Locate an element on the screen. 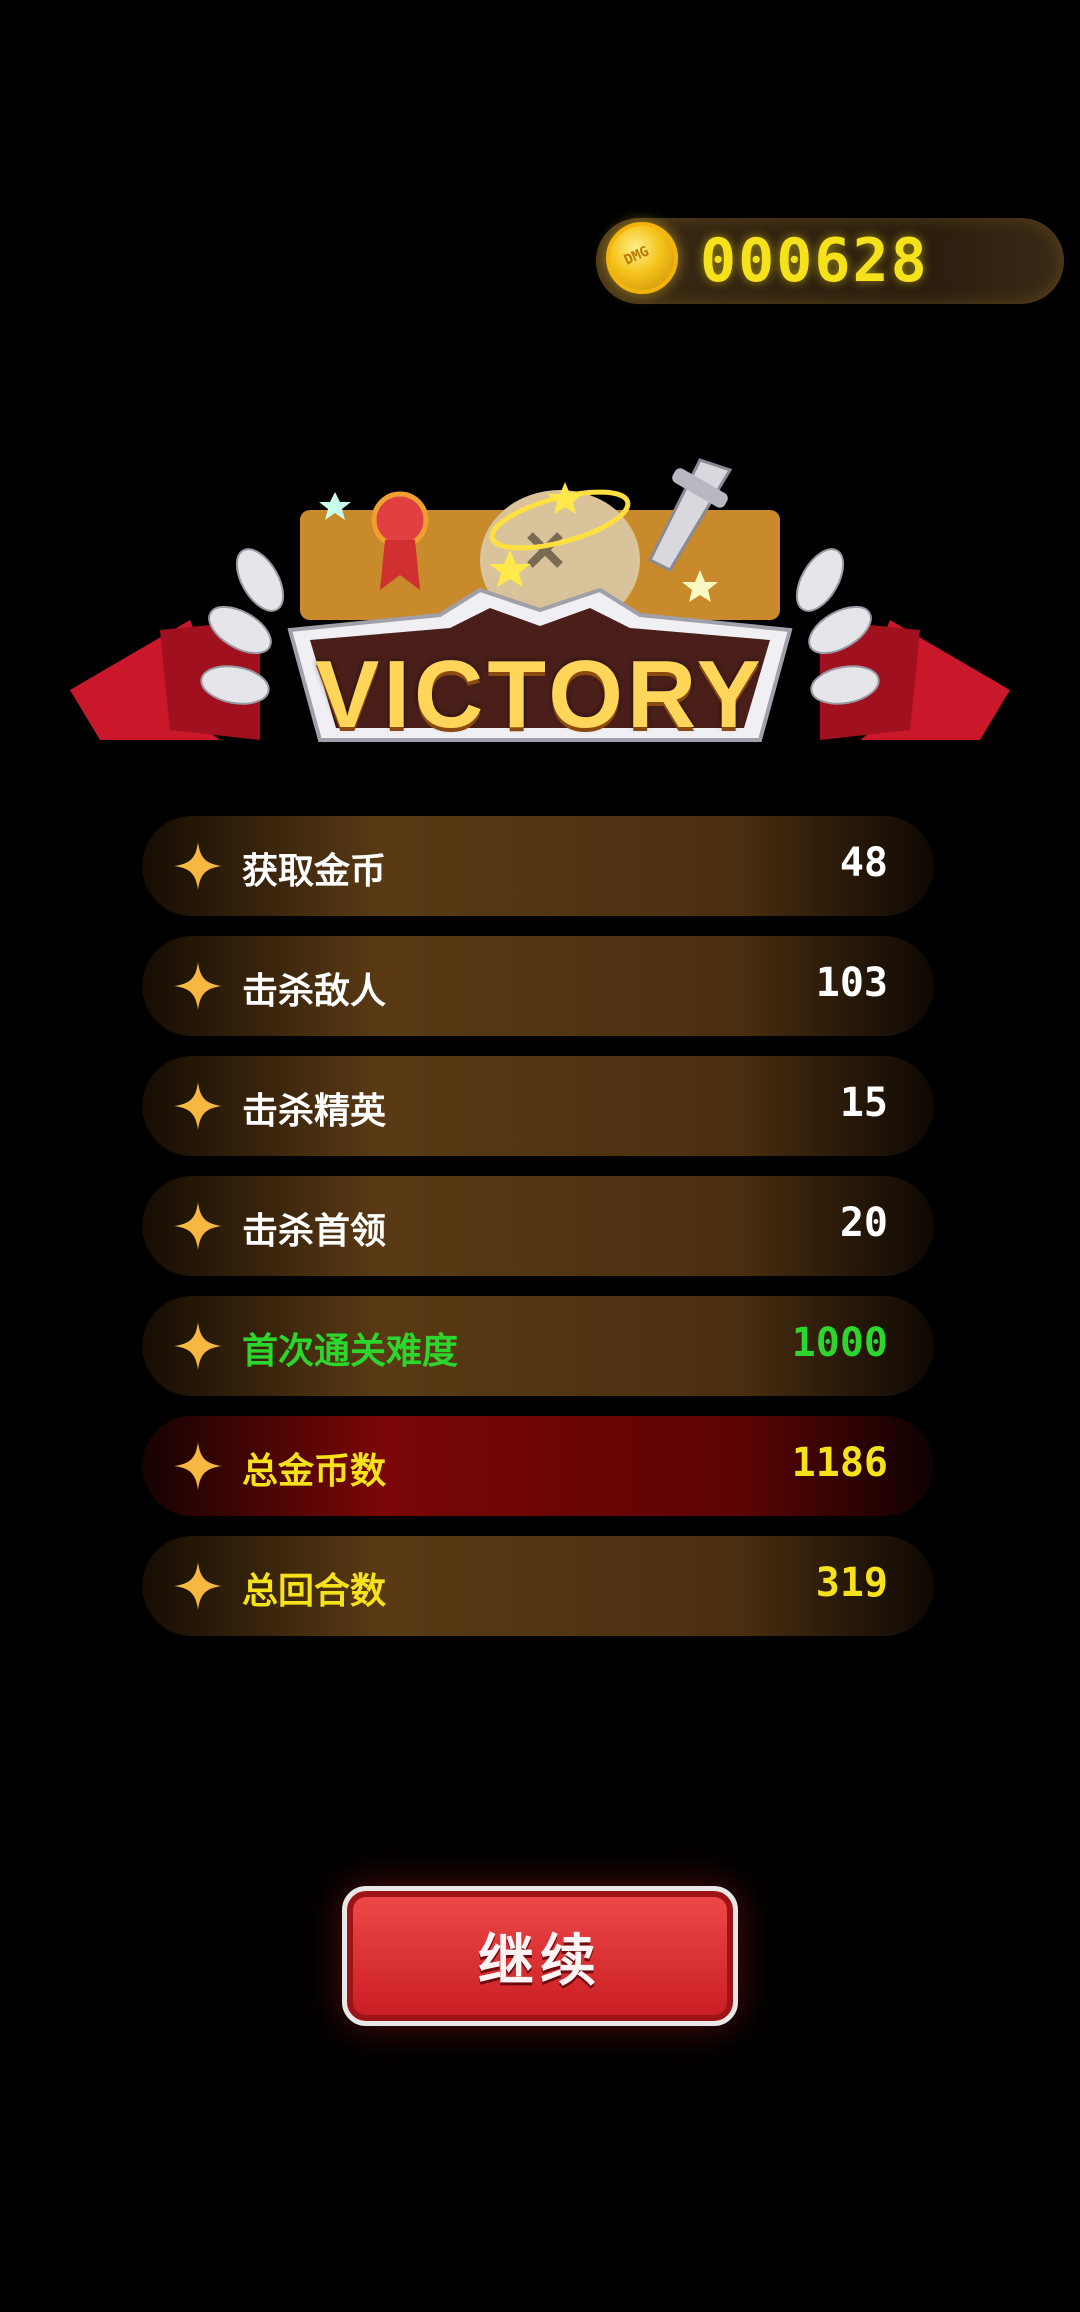  stat-label: 击杀敌人 is located at coordinates (314, 991).